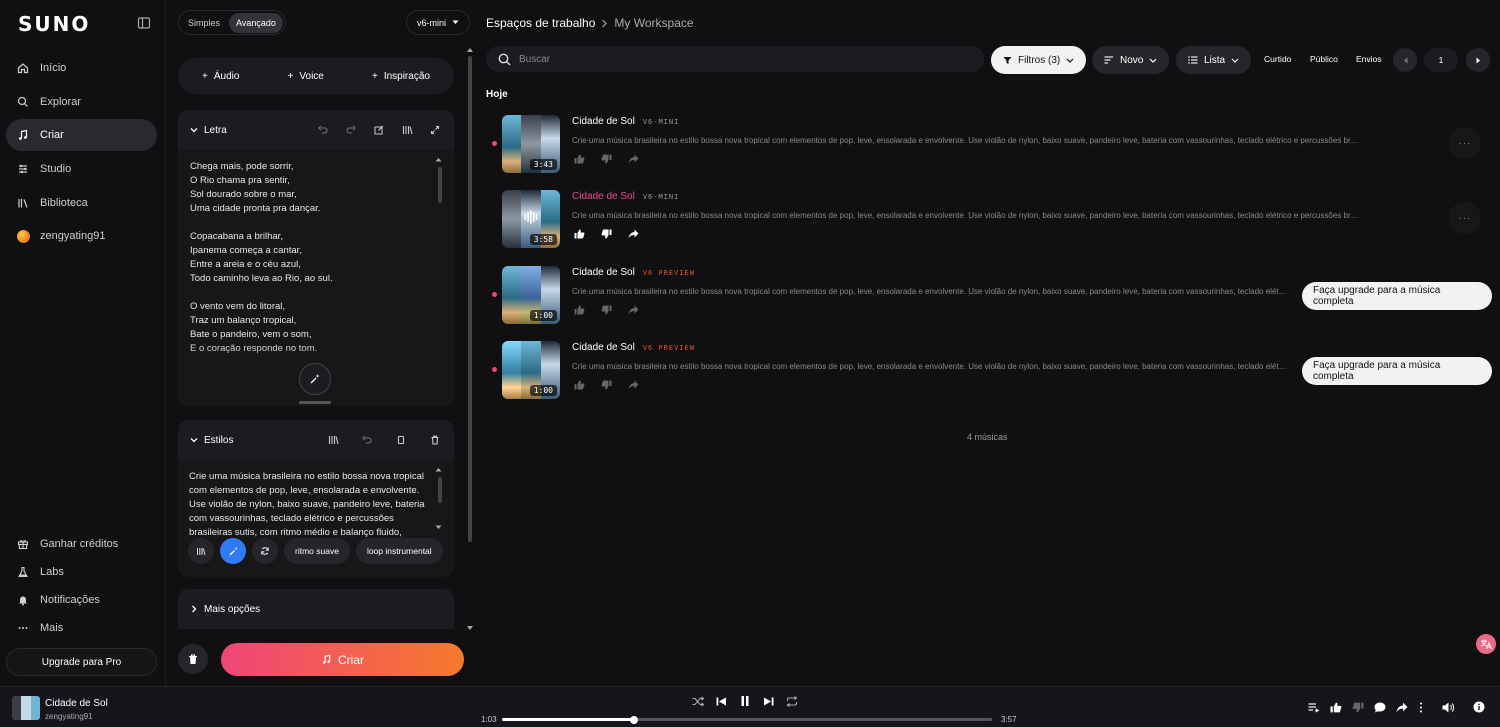 The height and width of the screenshot is (727, 1500). Describe the element at coordinates (438, 527) in the screenshot. I see `scroll-down-icon` at that location.